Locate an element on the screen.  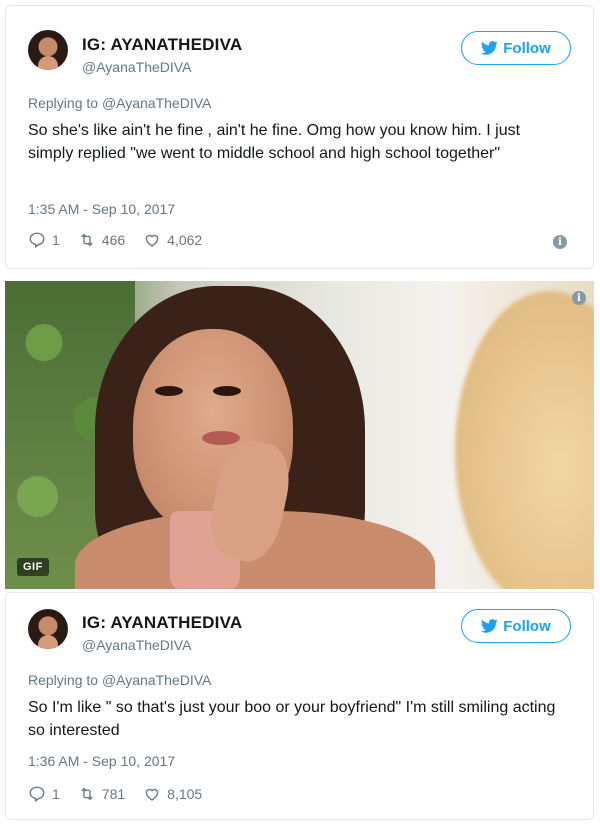
tweet-actions: 1 466 4,062 is located at coordinates (124, 240).